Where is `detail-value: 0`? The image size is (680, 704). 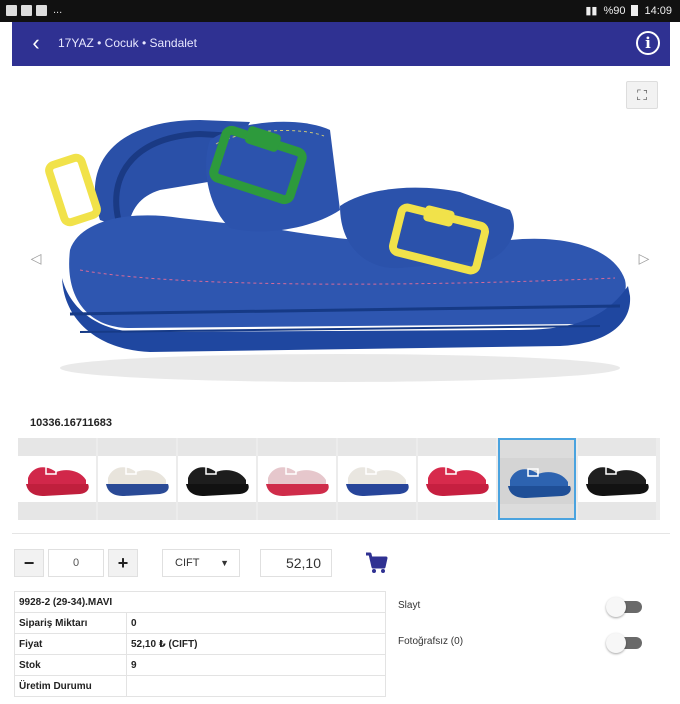
detail-value: 0 is located at coordinates (256, 623).